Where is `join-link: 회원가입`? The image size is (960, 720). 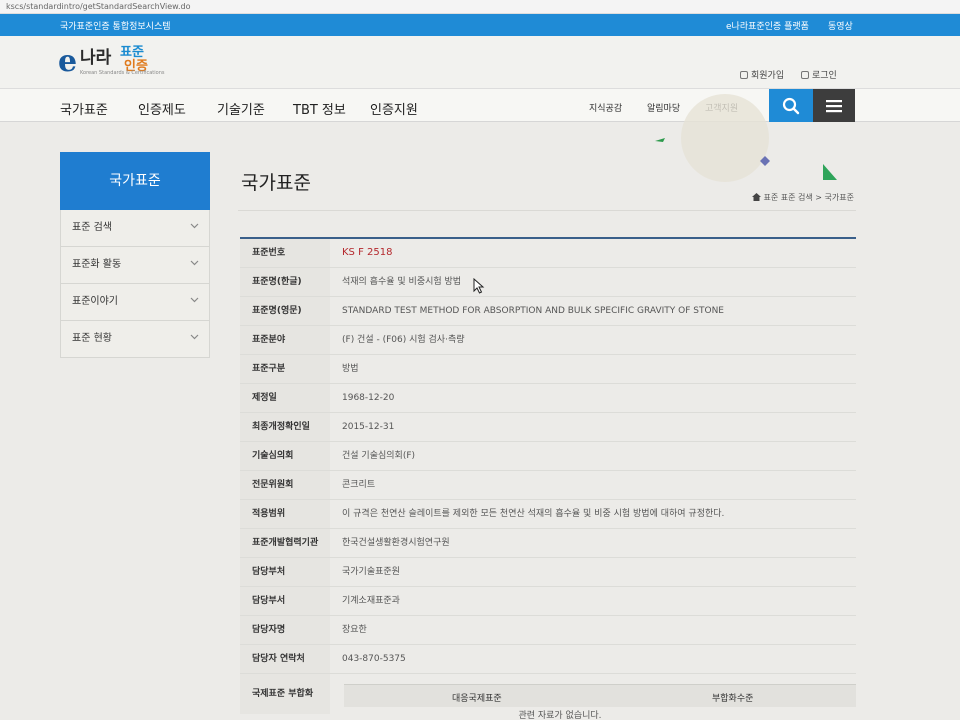
join-link: 회원가입 is located at coordinates (762, 74).